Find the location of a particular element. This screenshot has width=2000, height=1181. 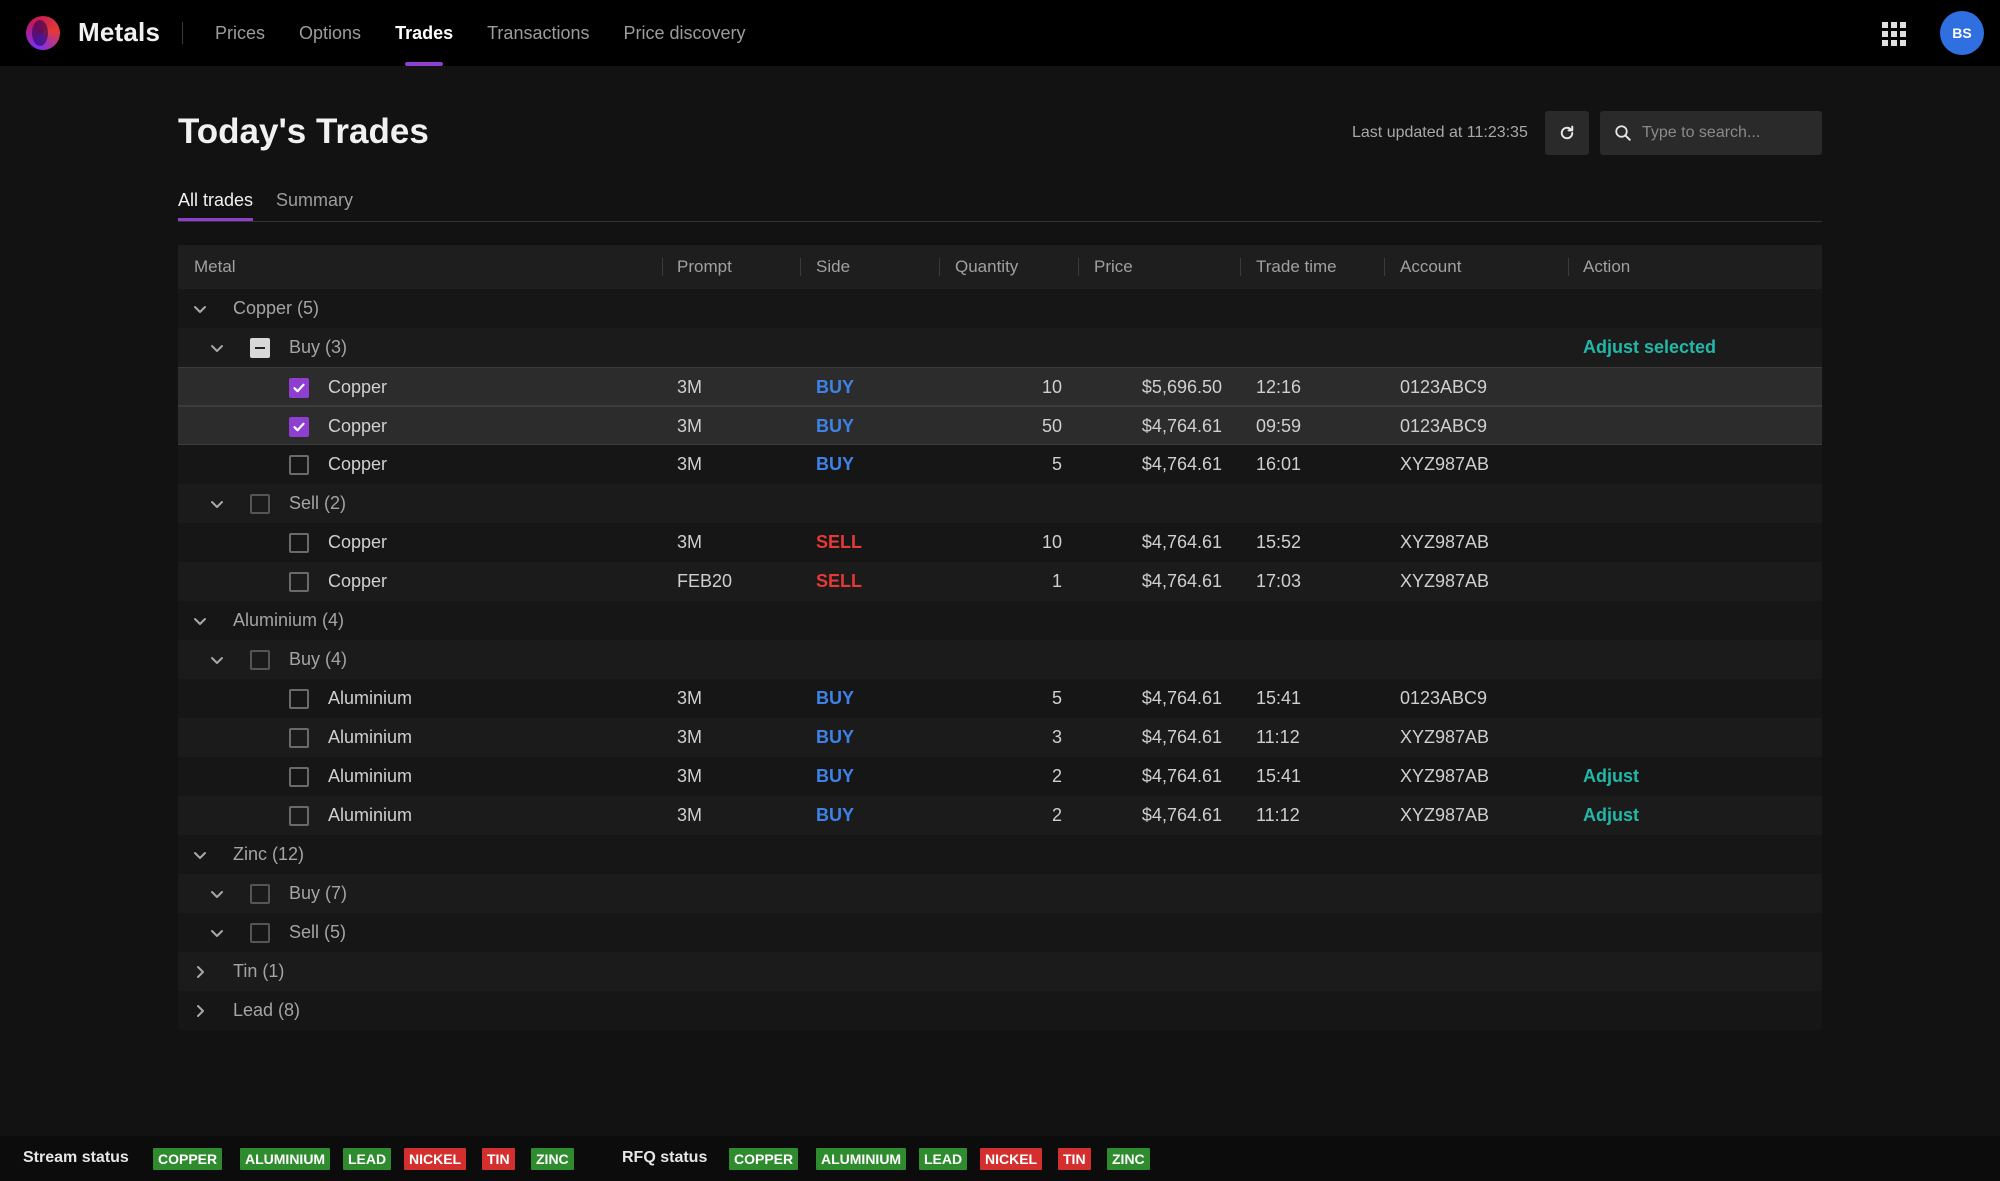

table-row: Copper 3M SELL 10 $4,764.61 15:52 XYZ987AB is located at coordinates (1000, 542).